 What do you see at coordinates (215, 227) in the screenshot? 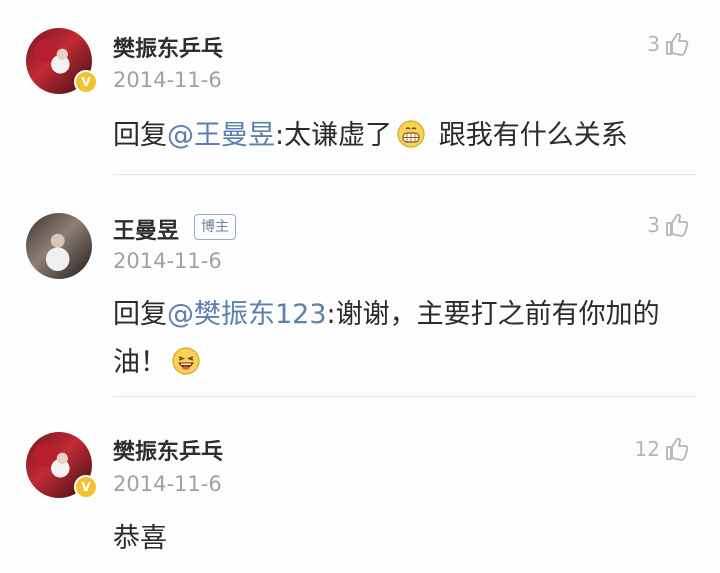
I see `blogger-badge: 博主` at bounding box center [215, 227].